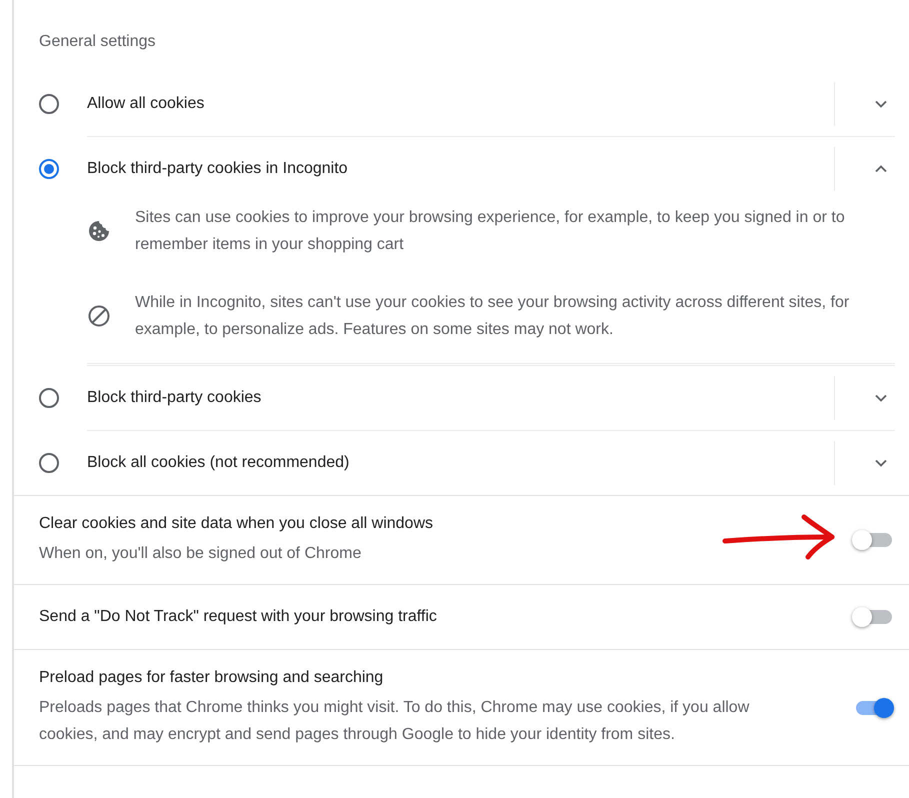 The height and width of the screenshot is (798, 909). Describe the element at coordinates (174, 398) in the screenshot. I see `option-label: Block third-party cookies` at that location.